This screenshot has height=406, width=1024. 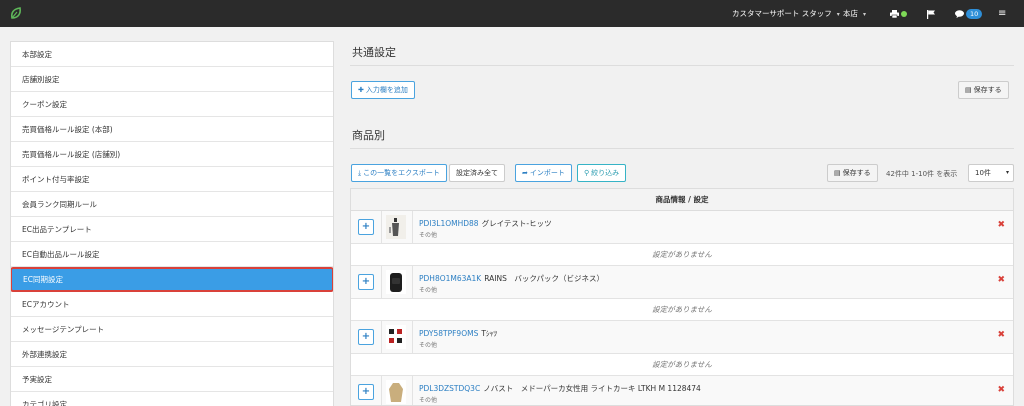 I want to click on sidebar-item-coupon: クーポン設定, so click(x=172, y=104).